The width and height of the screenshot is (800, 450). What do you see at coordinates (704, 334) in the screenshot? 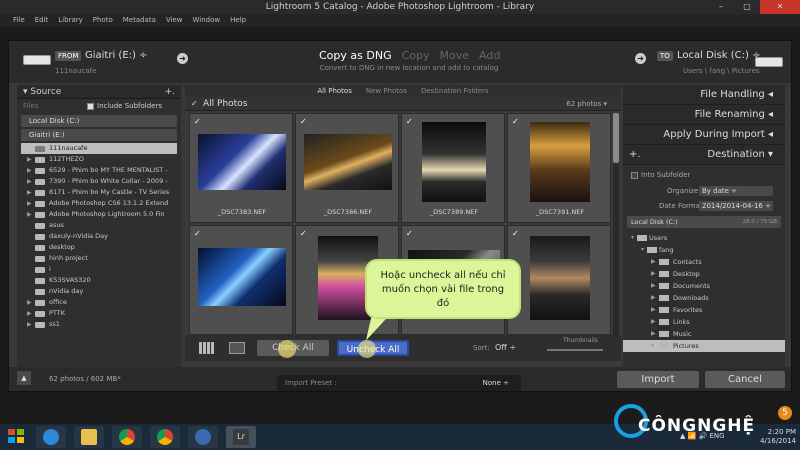
I see `dest-folder-item: ▶ Music` at bounding box center [704, 334].